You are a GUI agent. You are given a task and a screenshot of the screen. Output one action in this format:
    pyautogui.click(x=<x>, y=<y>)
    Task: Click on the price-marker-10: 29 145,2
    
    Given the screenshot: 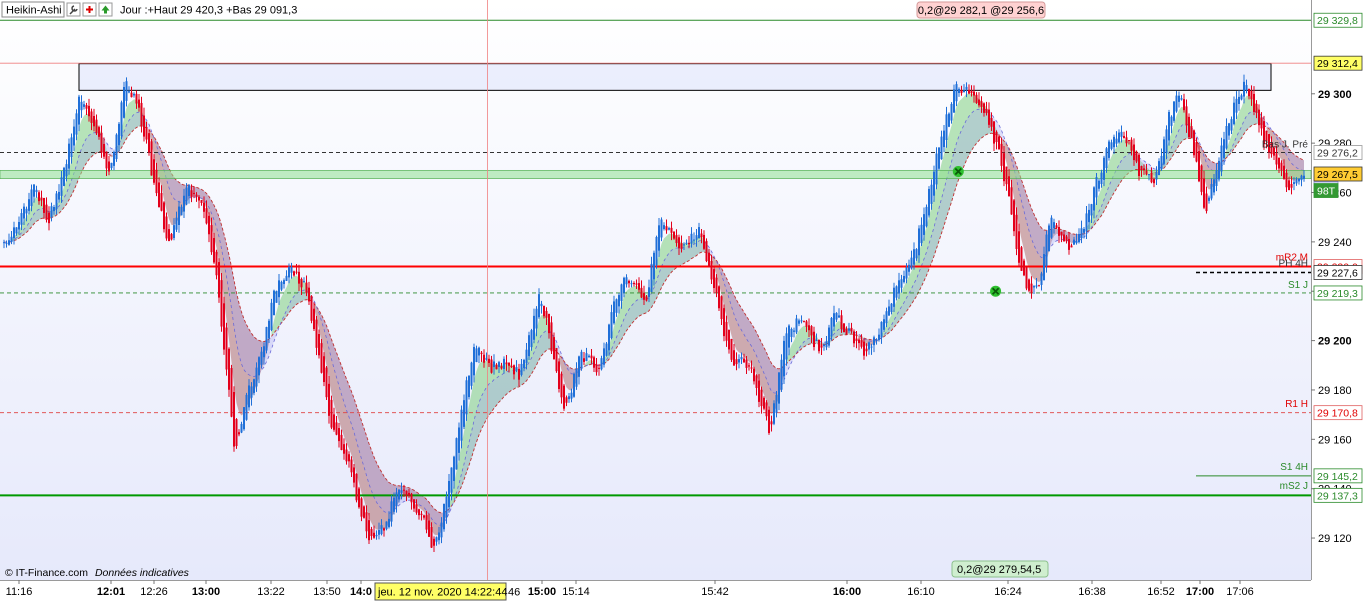 What is the action you would take?
    pyautogui.click(x=1338, y=476)
    